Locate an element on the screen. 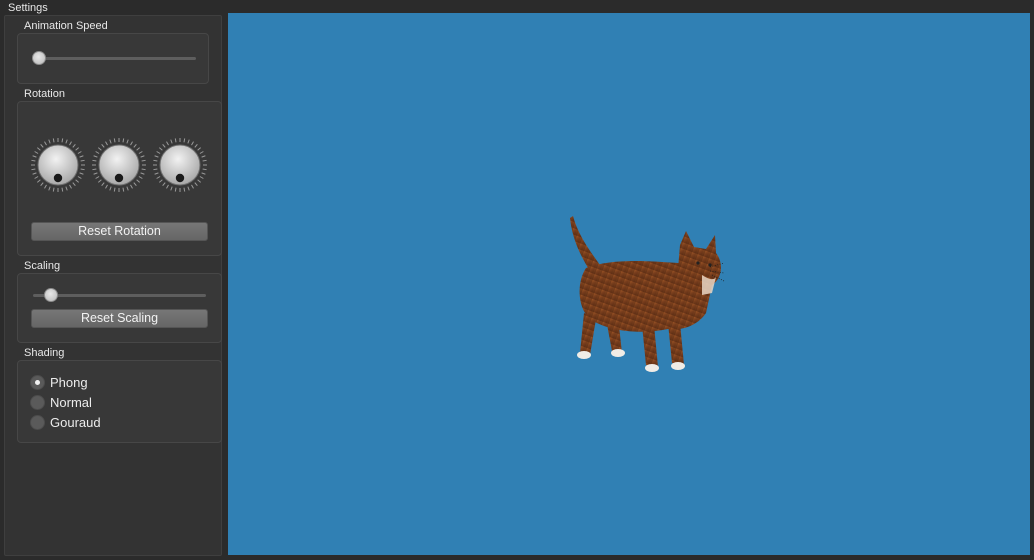 The height and width of the screenshot is (560, 1034). scaling-group: Reset Scaling is located at coordinates (119, 308).